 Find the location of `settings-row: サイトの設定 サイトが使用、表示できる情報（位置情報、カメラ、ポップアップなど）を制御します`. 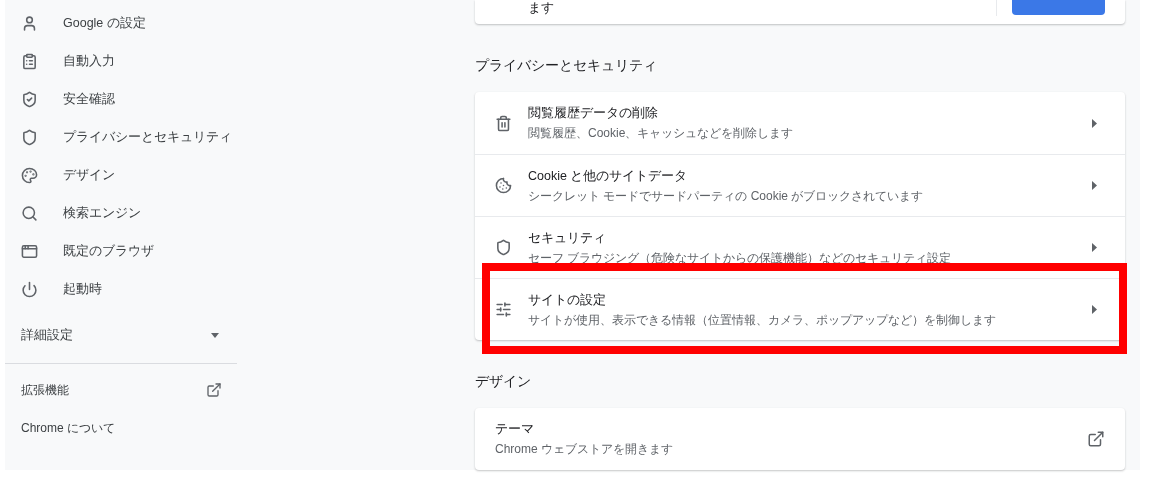

settings-row: サイトの設定 サイトが使用、表示できる情報（位置情報、カメラ、ポップアップなど）を制御します is located at coordinates (800, 309).